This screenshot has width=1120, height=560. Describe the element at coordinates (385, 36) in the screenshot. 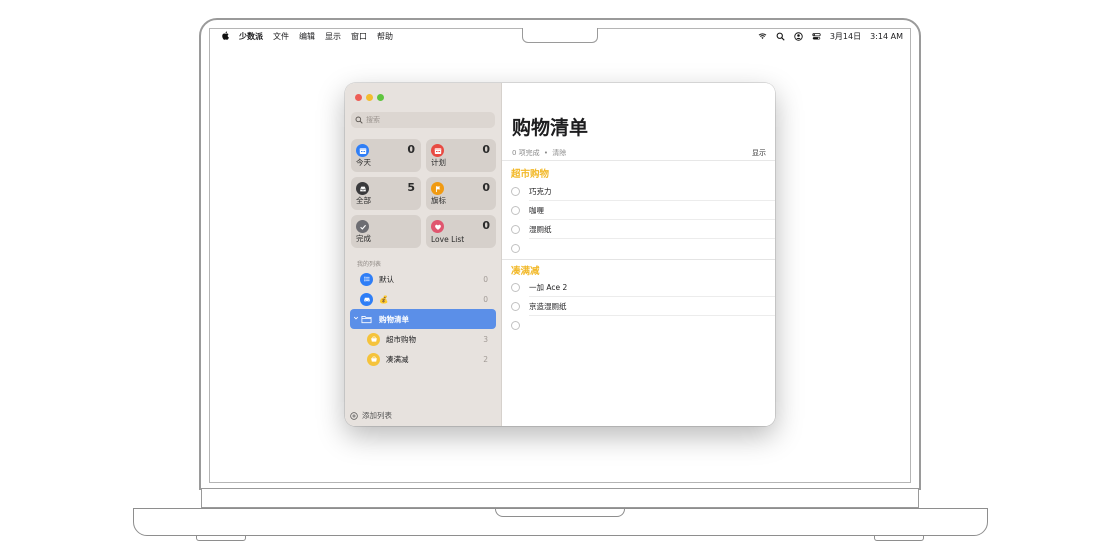

I see `menu-help: 帮助` at that location.